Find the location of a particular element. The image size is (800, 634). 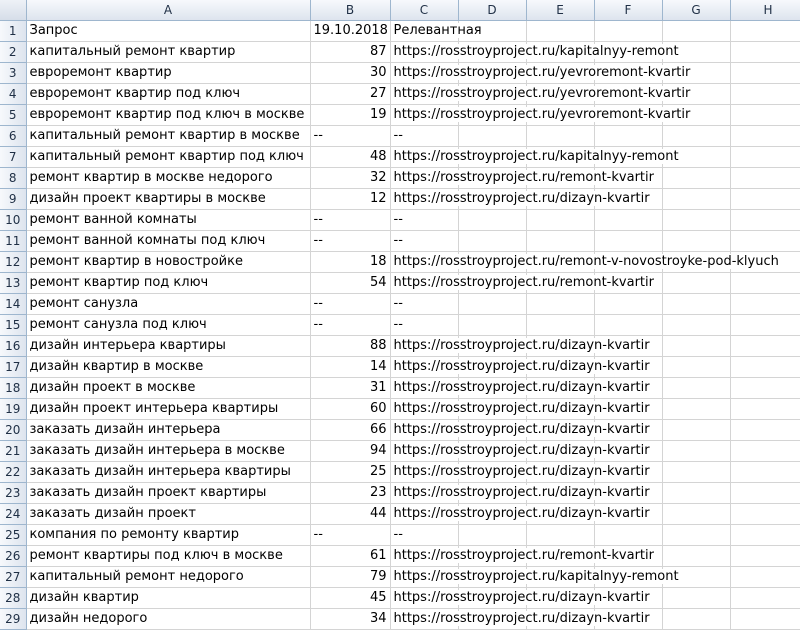

cell-position: 45 is located at coordinates (350, 598).